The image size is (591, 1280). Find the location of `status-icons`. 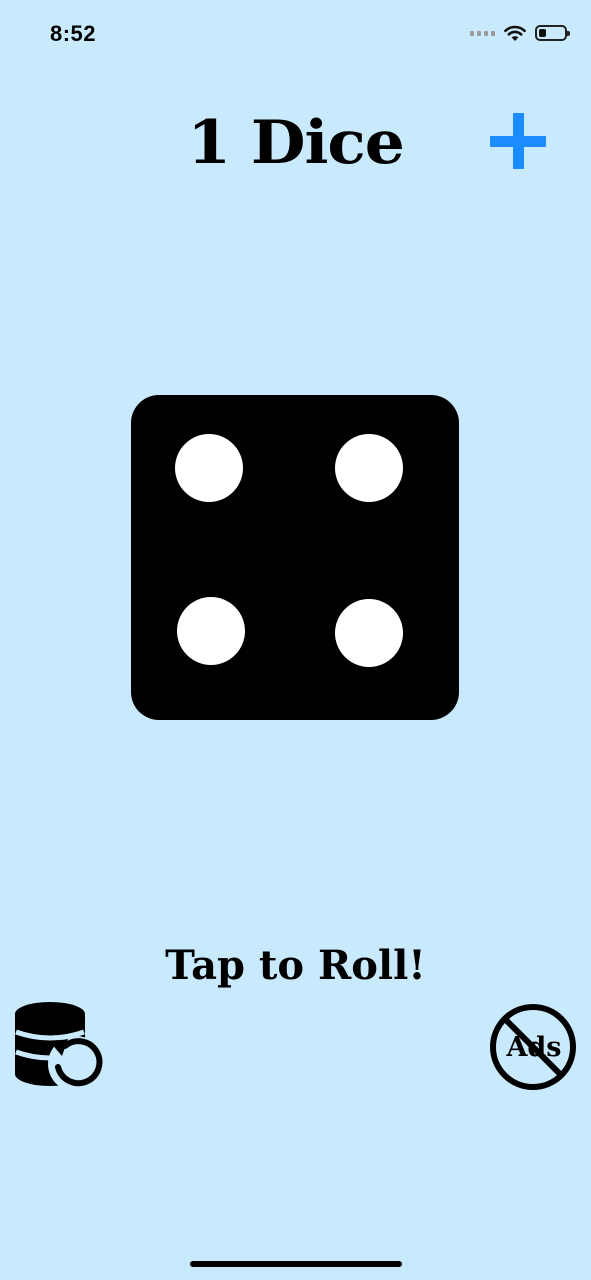

status-icons is located at coordinates (520, 33).